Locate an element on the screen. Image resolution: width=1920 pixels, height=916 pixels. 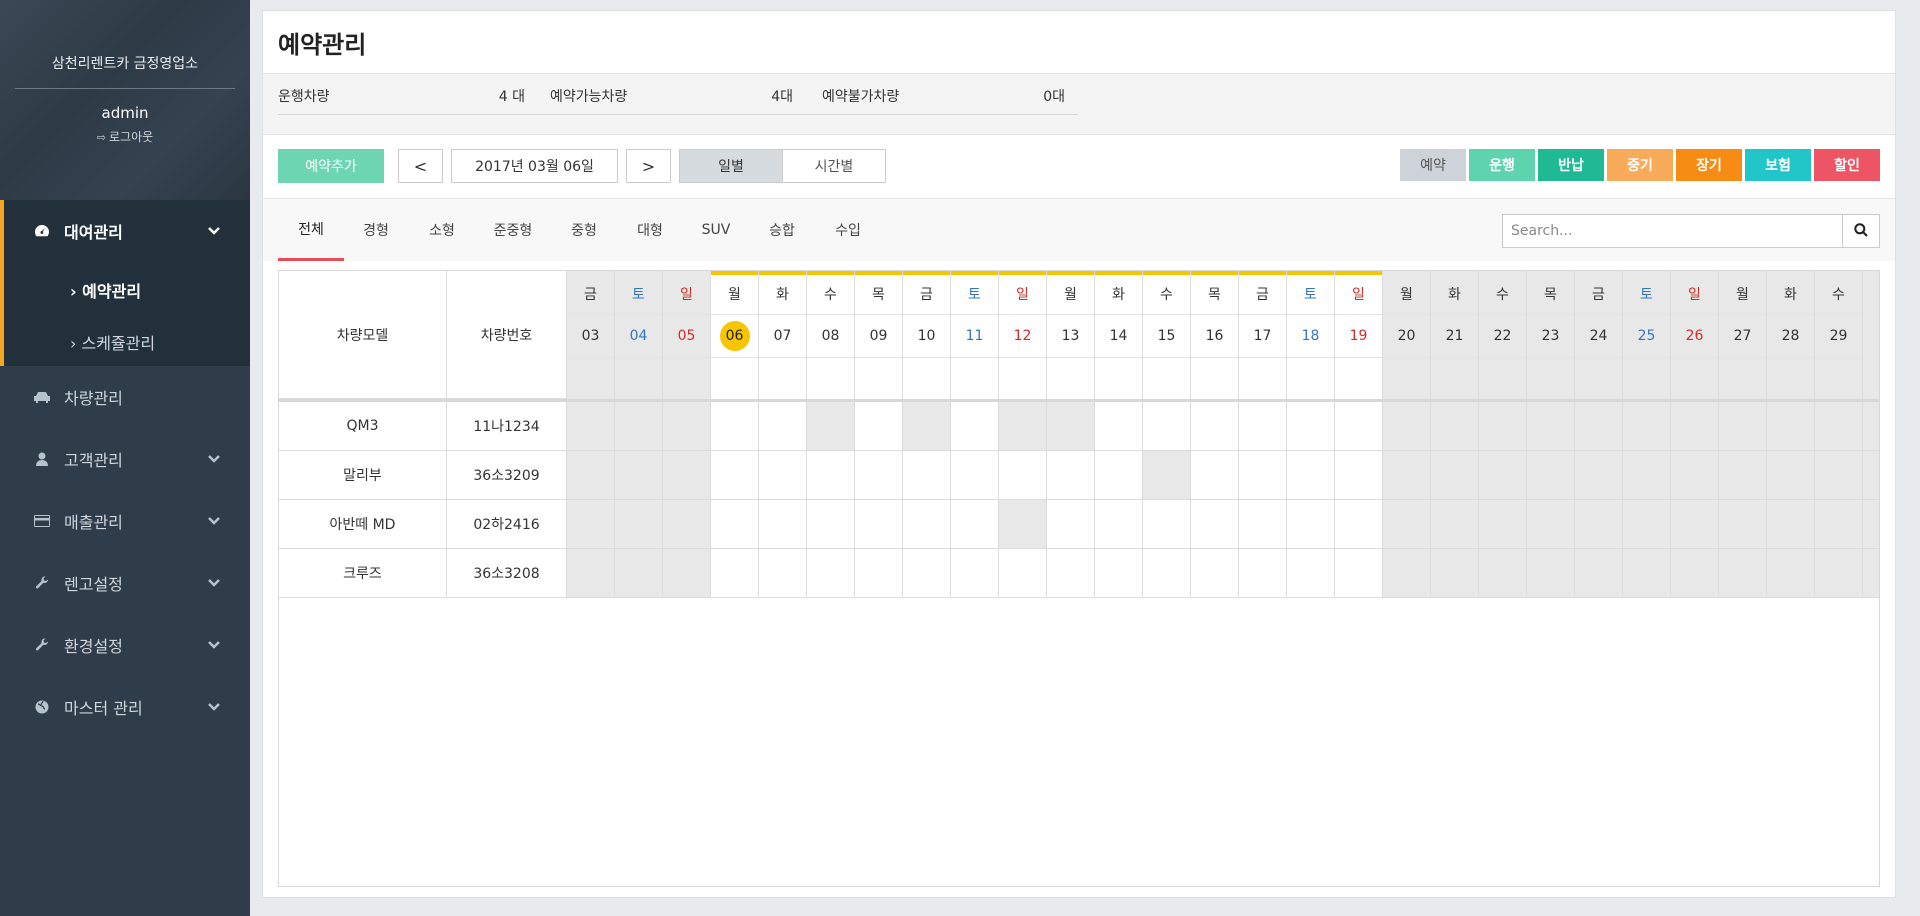
day-number: 19 is located at coordinates (1358, 335).